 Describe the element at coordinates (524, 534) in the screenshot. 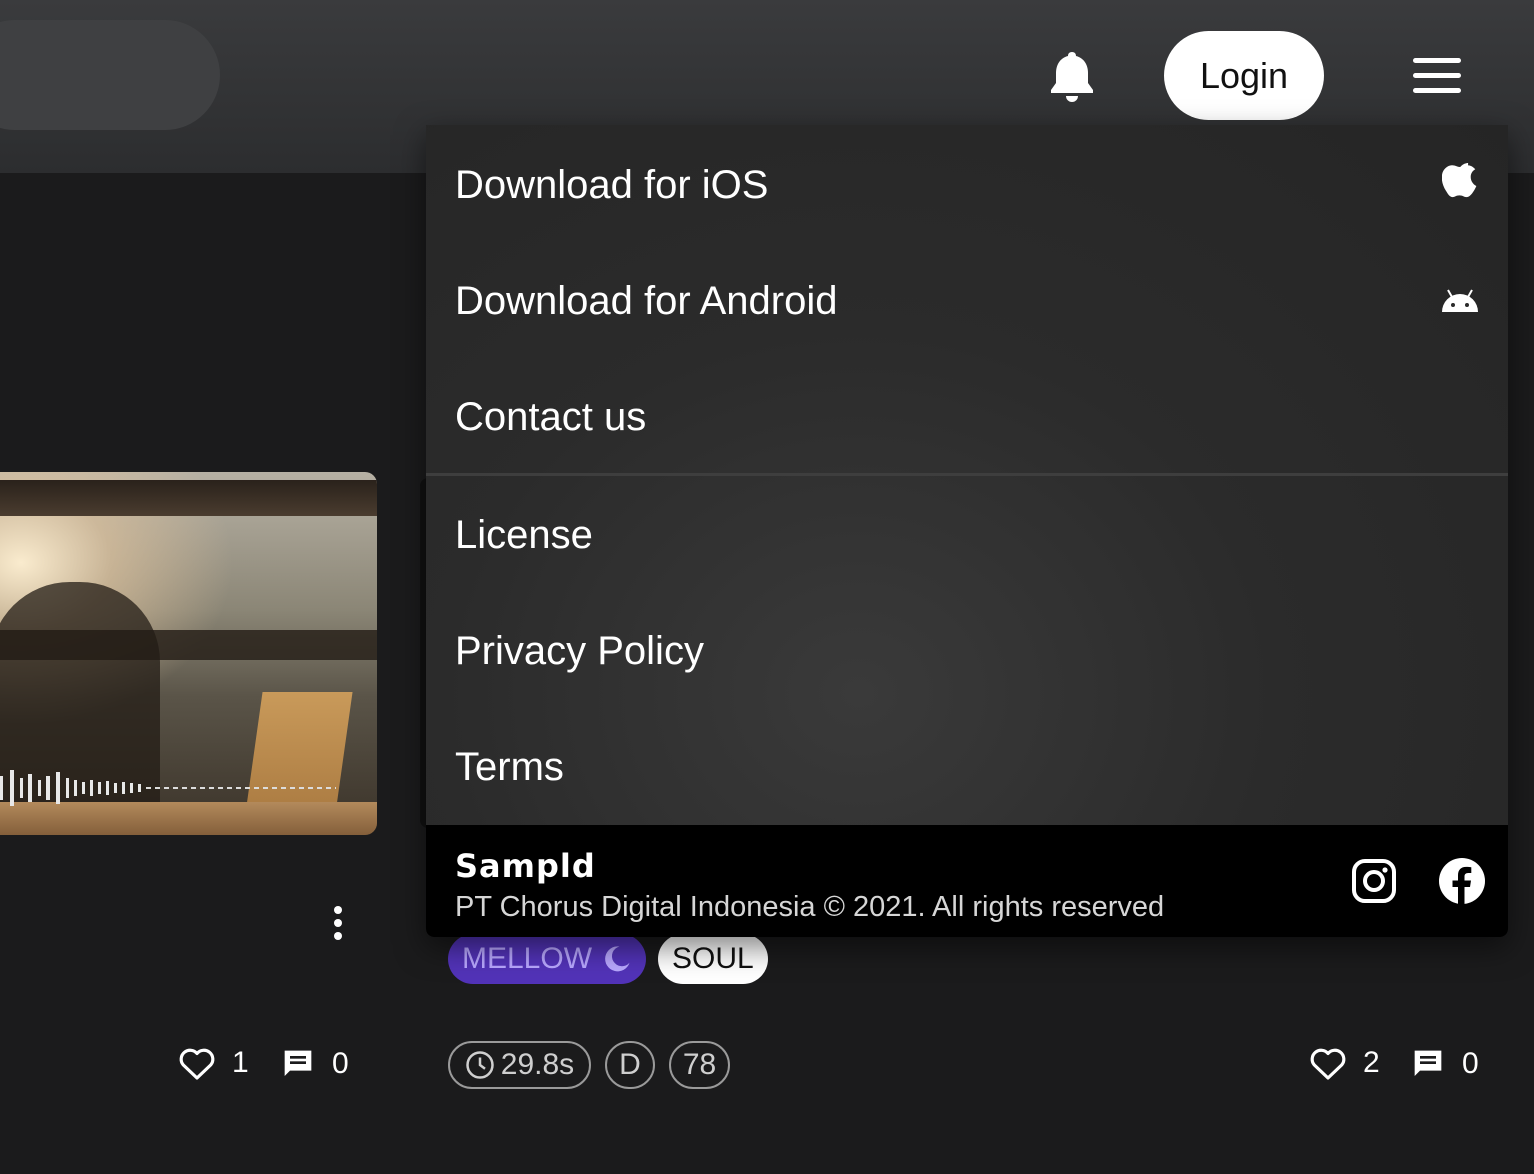

I see `menu-item-label: License` at that location.